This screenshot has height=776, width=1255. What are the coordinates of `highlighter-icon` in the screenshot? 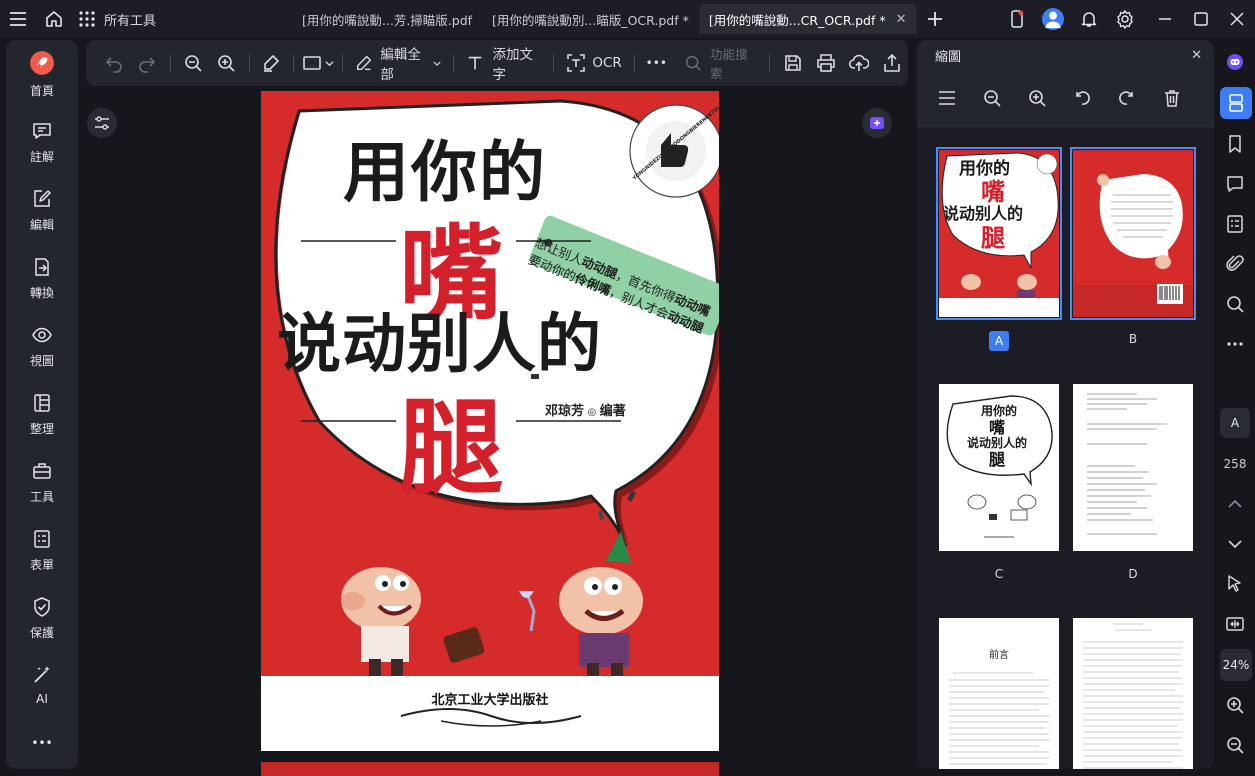 It's located at (271, 63).